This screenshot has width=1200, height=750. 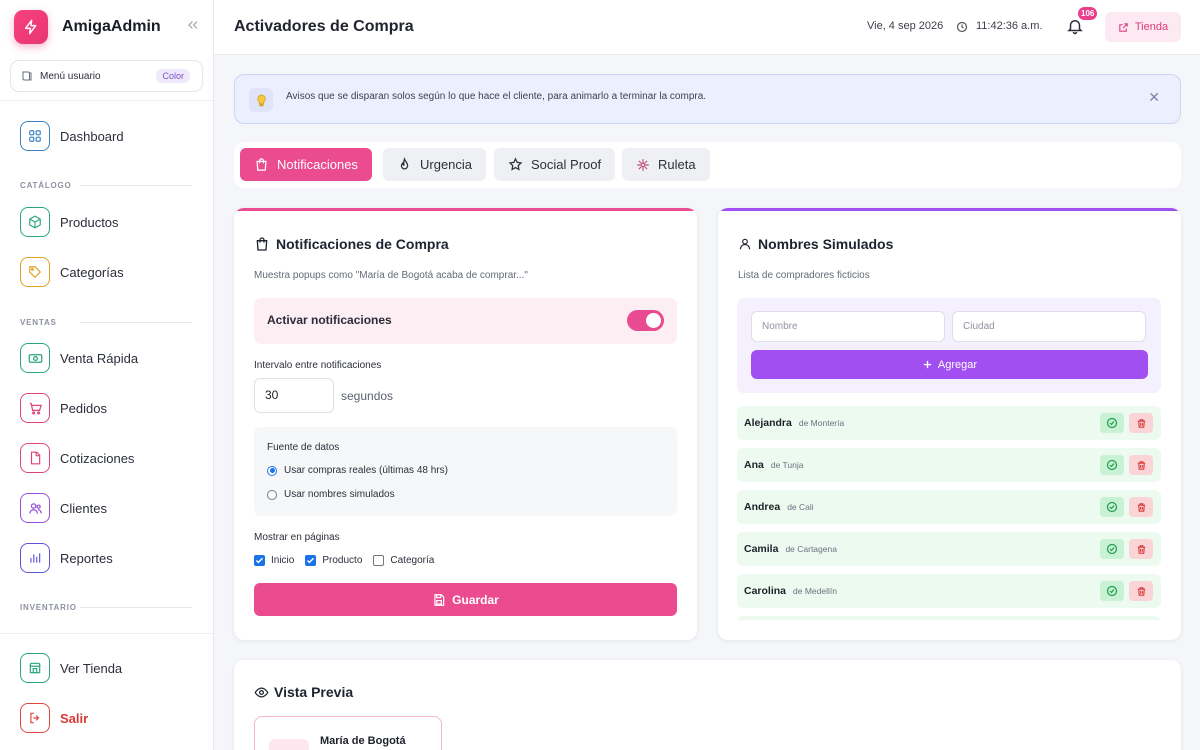 What do you see at coordinates (261, 100) in the screenshot?
I see `lightbulb-icon` at bounding box center [261, 100].